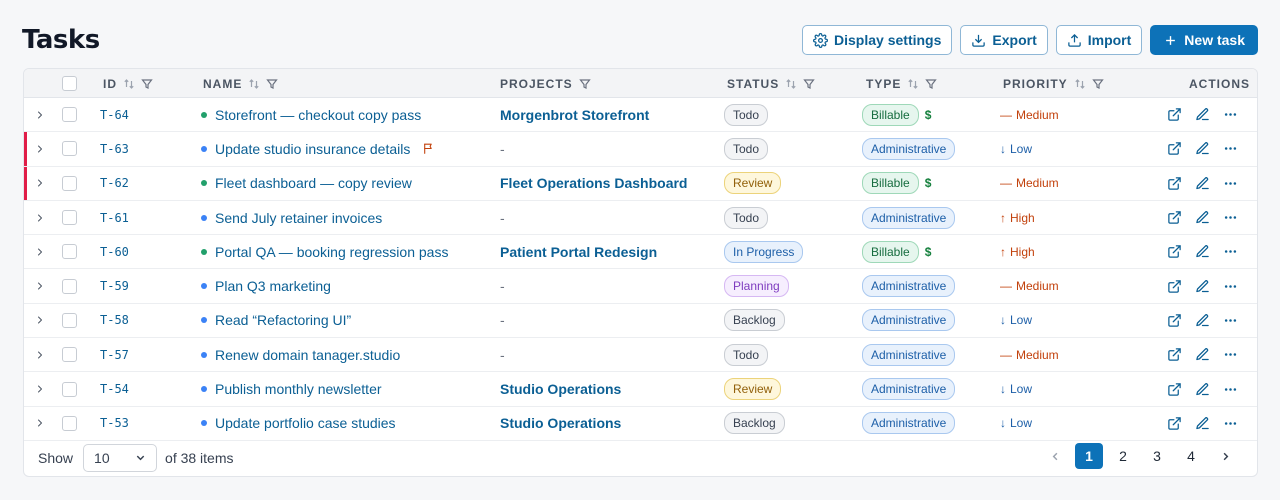 Image resolution: width=1280 pixels, height=500 pixels. I want to click on column-header-name: NAME, so click(241, 83).